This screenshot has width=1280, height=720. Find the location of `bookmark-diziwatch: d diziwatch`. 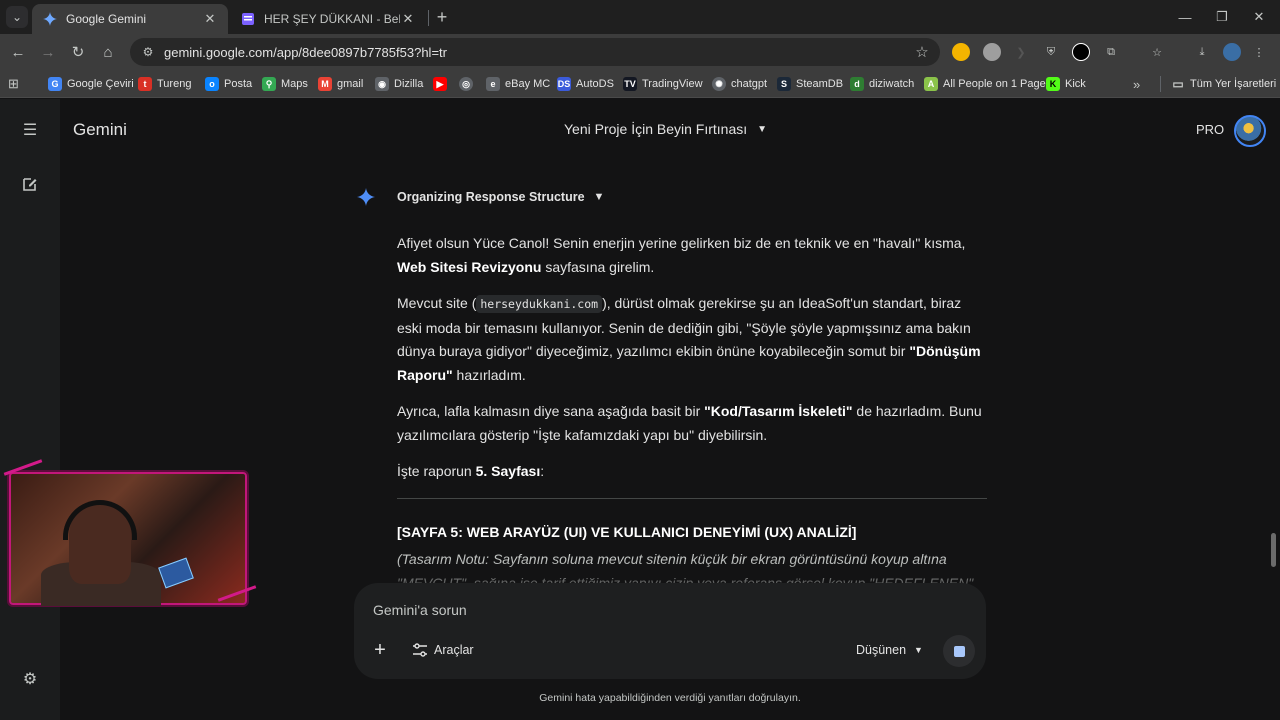

bookmark-diziwatch: d diziwatch is located at coordinates (882, 84).